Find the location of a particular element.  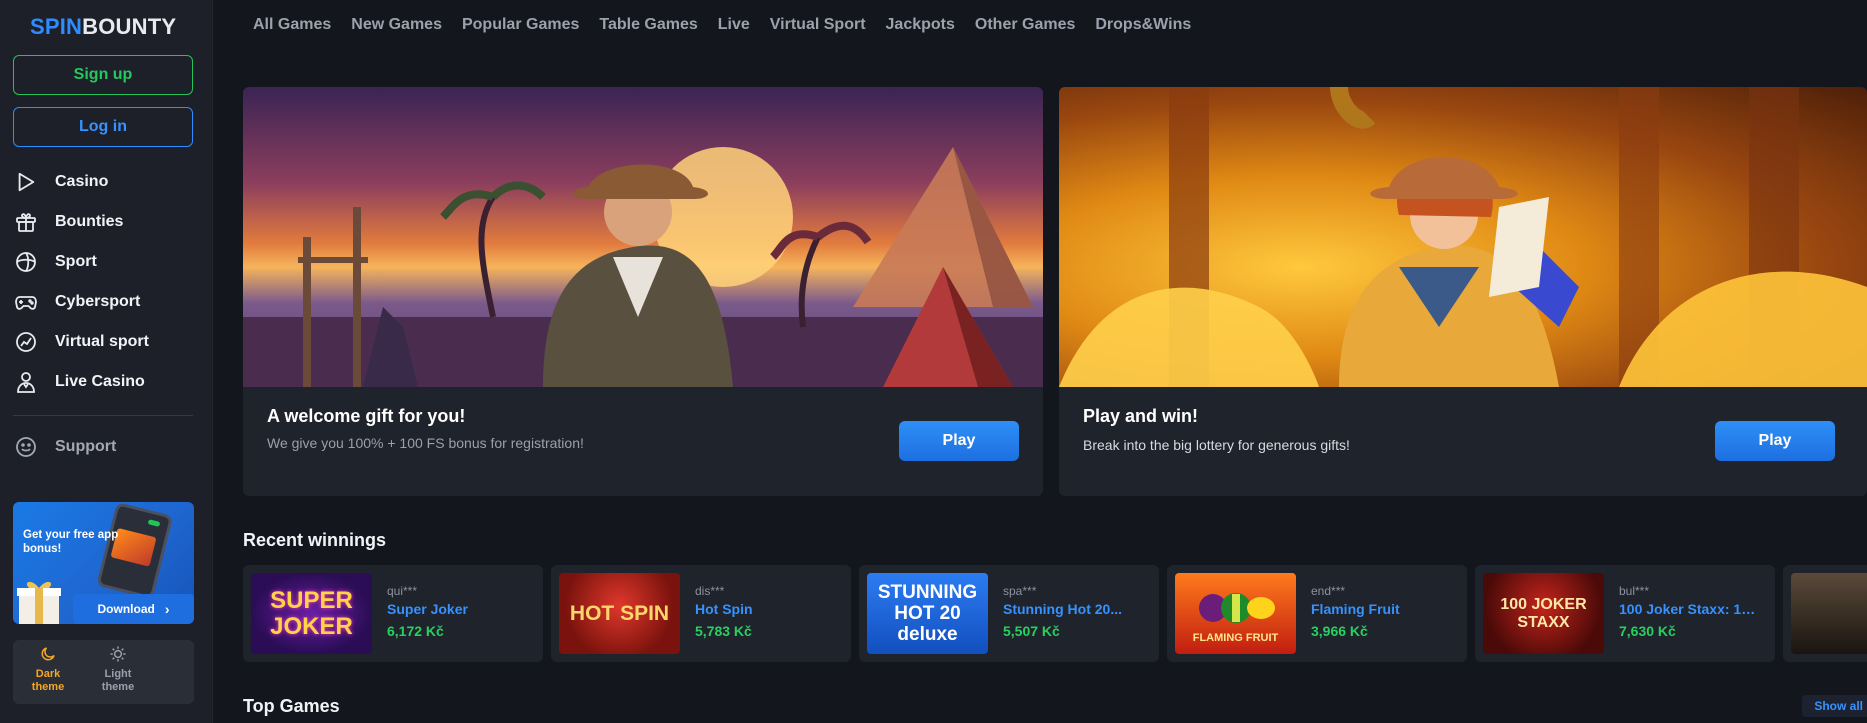

win-card: SUPER JOKER qui*** Super Joker 6,172 Kč is located at coordinates (393, 613).